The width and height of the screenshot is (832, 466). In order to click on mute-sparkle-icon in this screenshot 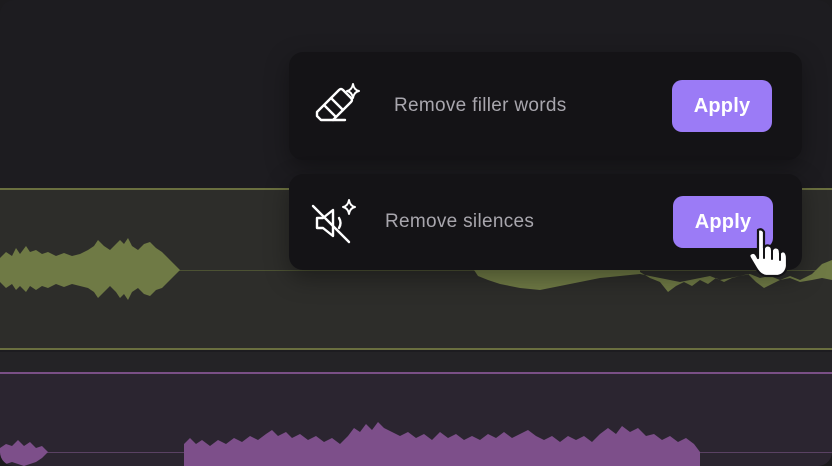, I will do `click(333, 222)`.